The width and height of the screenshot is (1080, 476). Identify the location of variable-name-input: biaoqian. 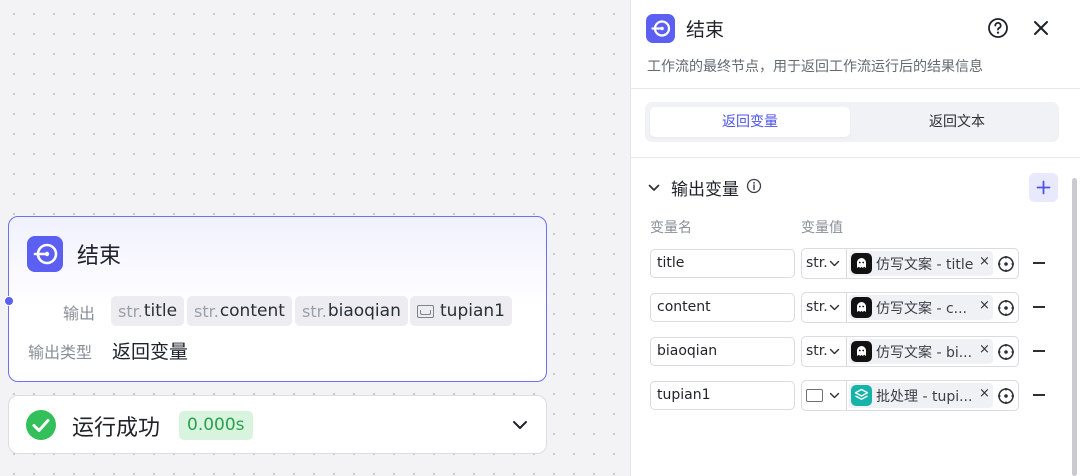
(722, 351).